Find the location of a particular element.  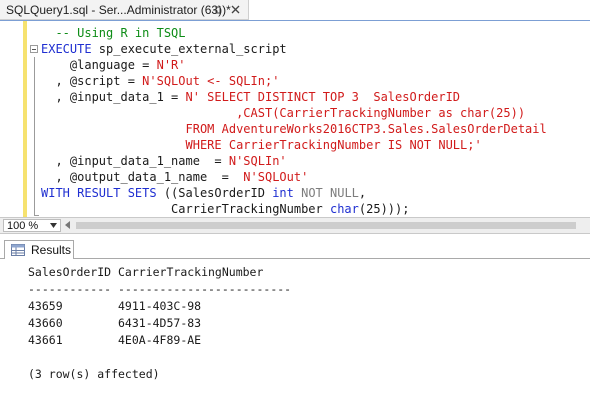

code-token: N'SQLIn' is located at coordinates (257, 161).